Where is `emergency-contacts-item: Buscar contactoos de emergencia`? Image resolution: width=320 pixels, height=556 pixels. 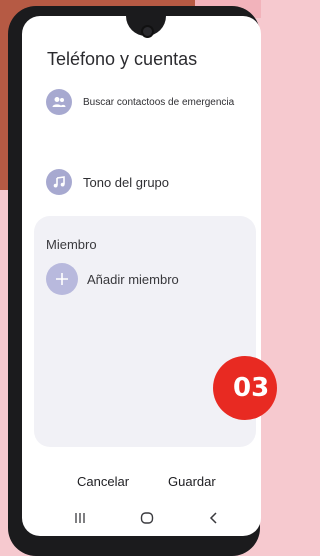
emergency-contacts-item: Buscar contactoos de emergencia is located at coordinates (140, 102).